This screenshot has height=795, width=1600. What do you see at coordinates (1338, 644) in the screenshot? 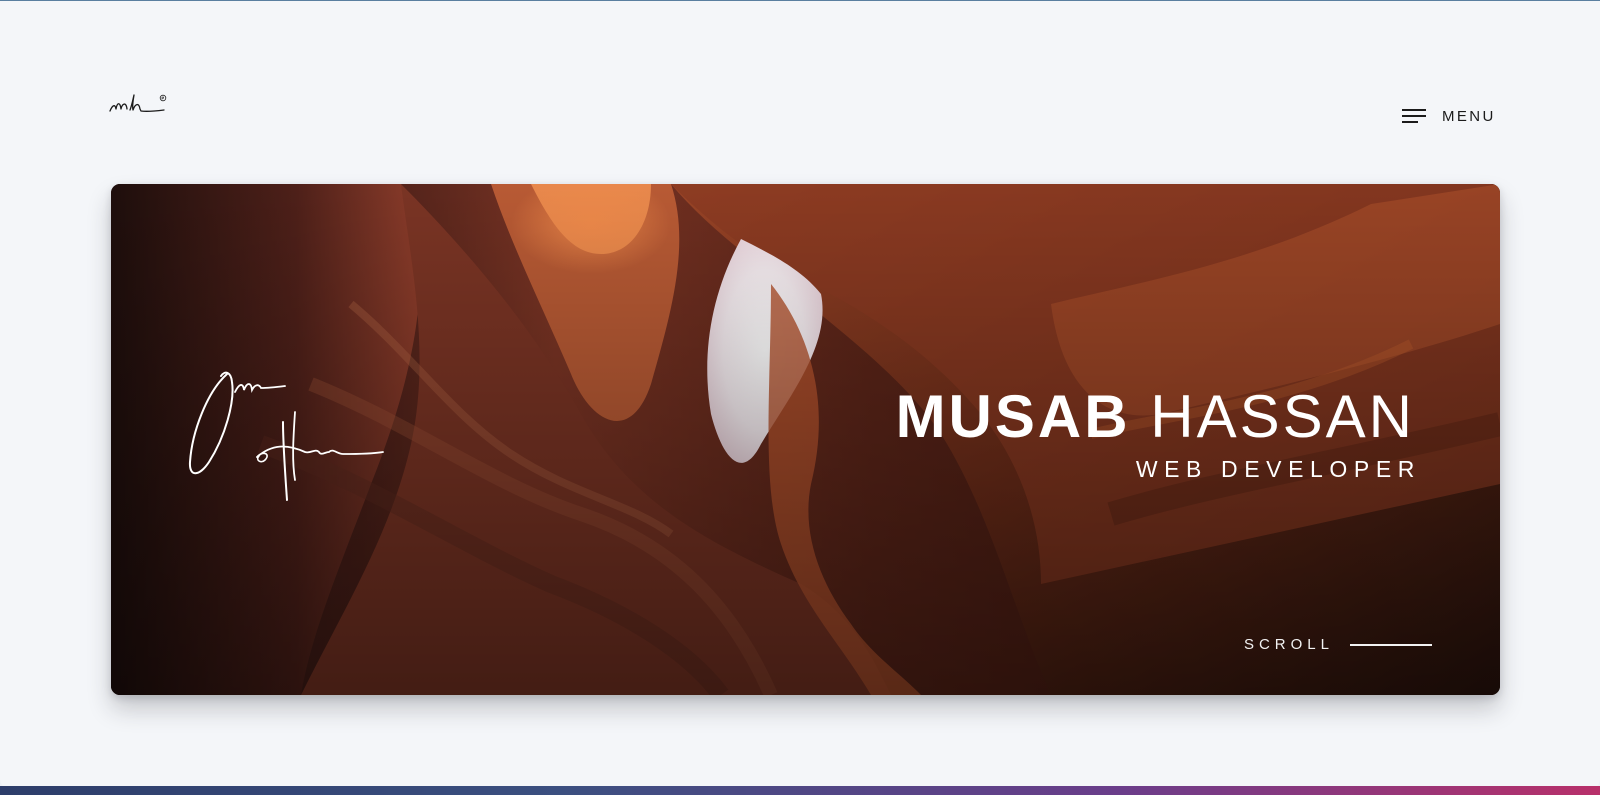
I see `scroll-indicator: SCROLL` at bounding box center [1338, 644].